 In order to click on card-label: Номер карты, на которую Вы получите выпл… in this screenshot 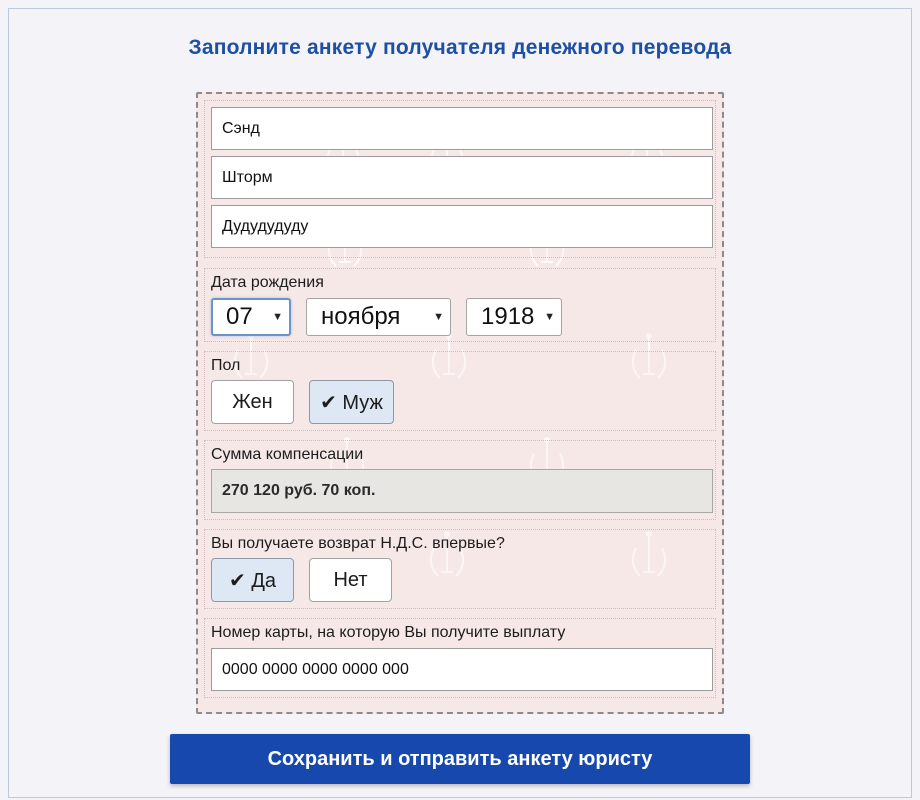, I will do `click(388, 632)`.